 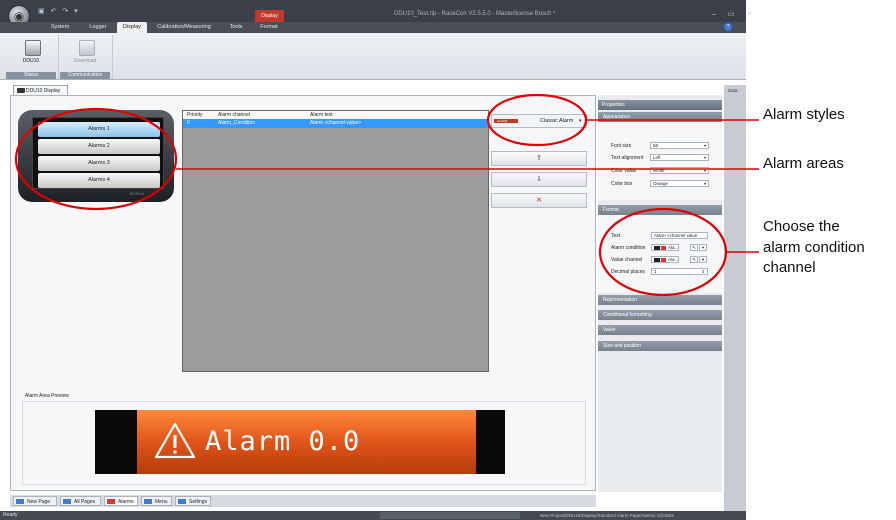 I want to click on alarm-areas-highlight, so click(x=96, y=159).